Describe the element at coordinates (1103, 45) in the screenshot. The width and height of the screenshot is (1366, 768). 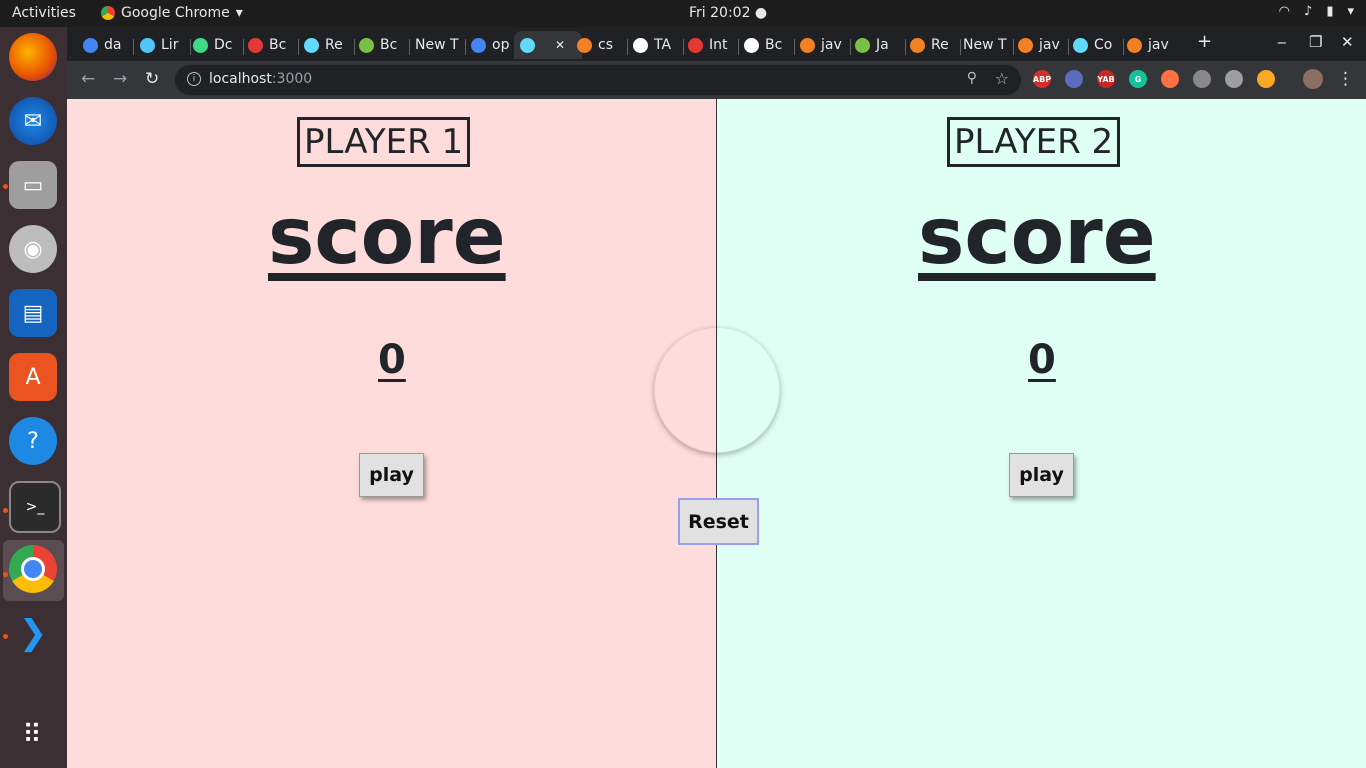
I see `tab-label: Co` at that location.